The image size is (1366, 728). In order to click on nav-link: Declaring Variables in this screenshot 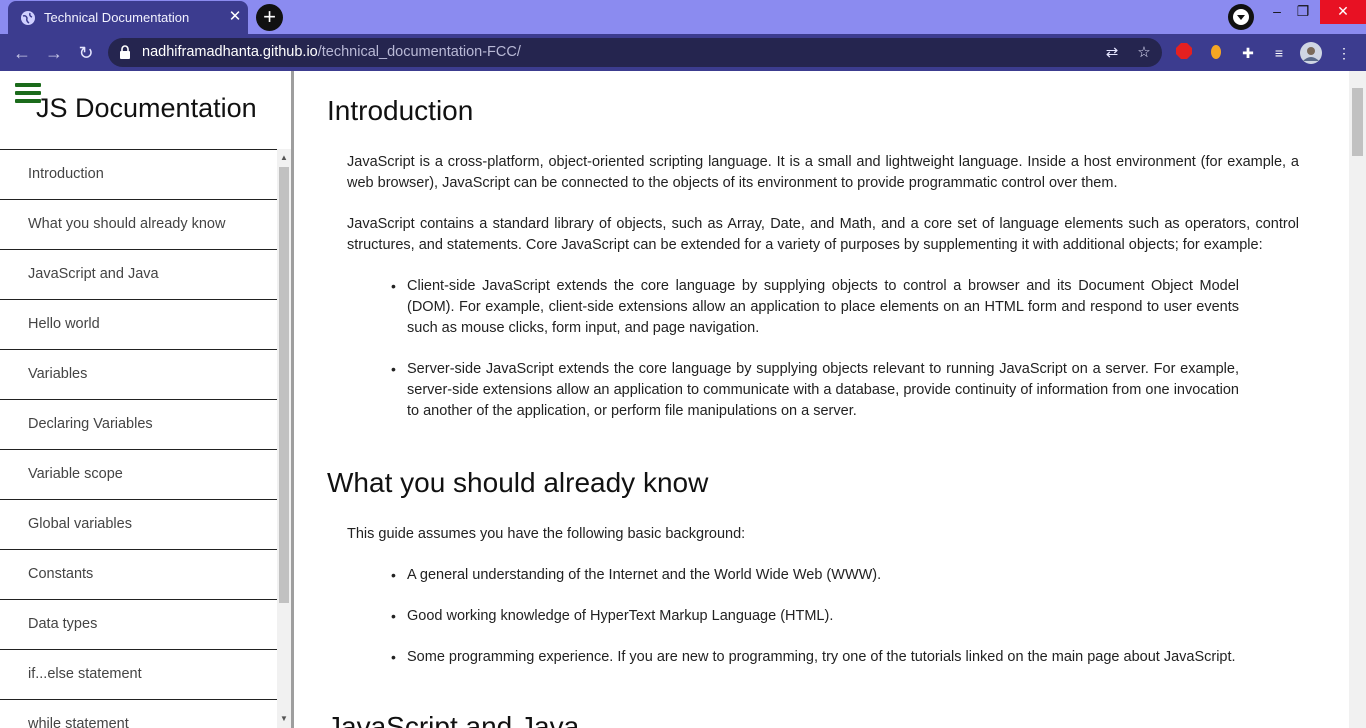, I will do `click(138, 424)`.